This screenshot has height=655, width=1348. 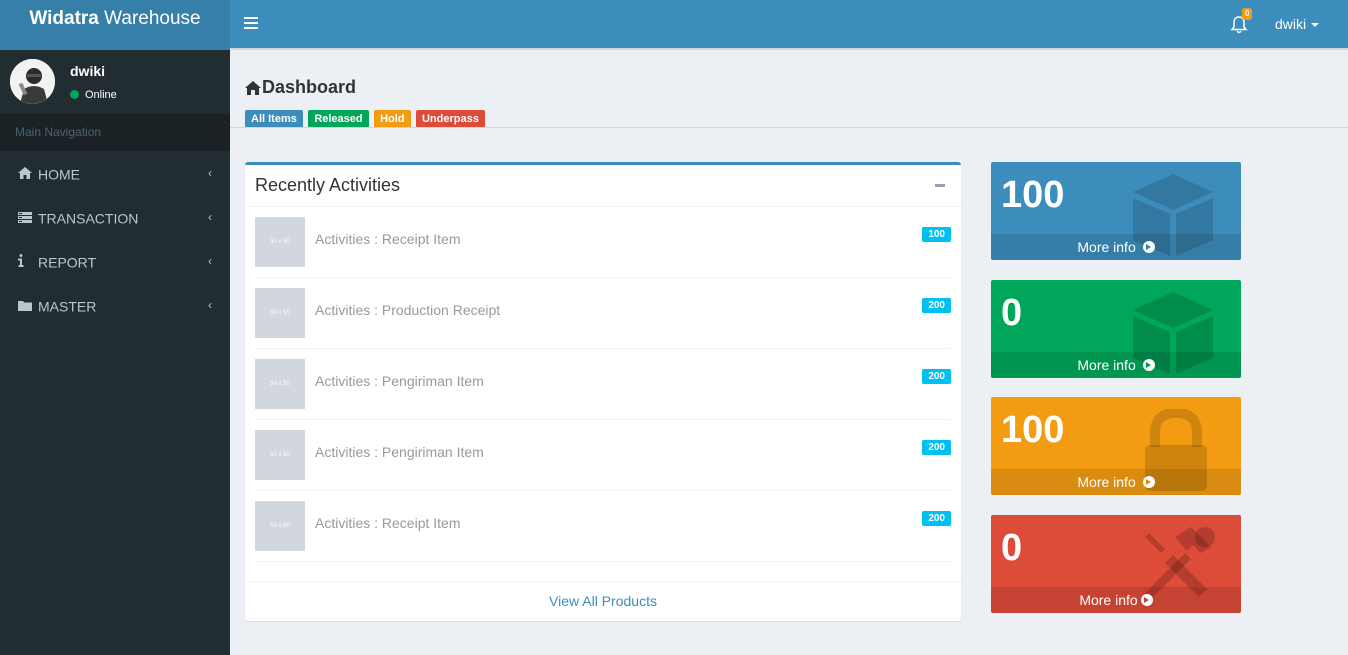 I want to click on sidebar-item-label: REPORT, so click(x=67, y=262).